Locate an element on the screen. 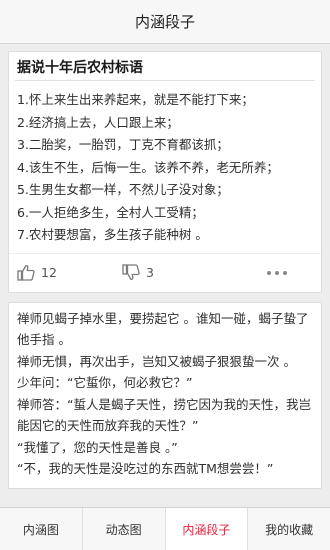 The width and height of the screenshot is (330, 550). app-header: 内涵段子 is located at coordinates (165, 22).